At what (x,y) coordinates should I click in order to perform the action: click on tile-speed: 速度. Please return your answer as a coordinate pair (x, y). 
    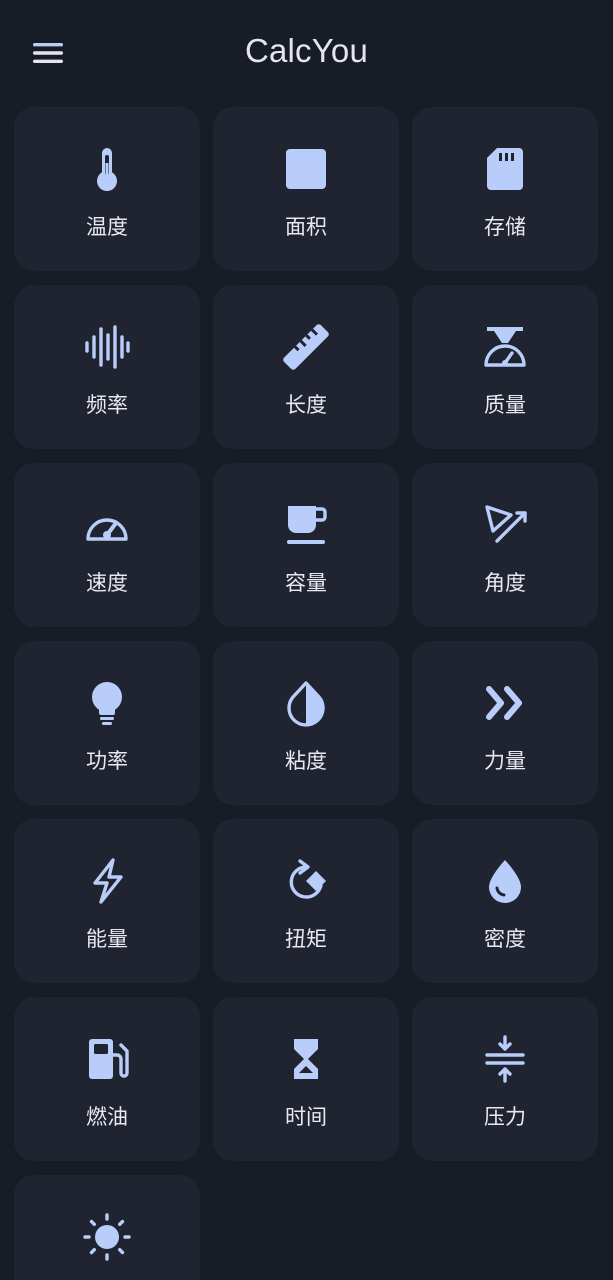
    Looking at the image, I should click on (107, 545).